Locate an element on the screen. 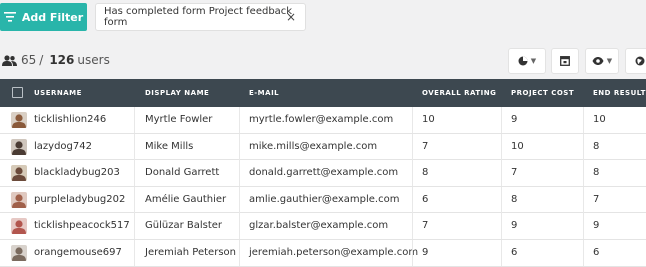 The image size is (646, 267). count-unit: users is located at coordinates (93, 60).